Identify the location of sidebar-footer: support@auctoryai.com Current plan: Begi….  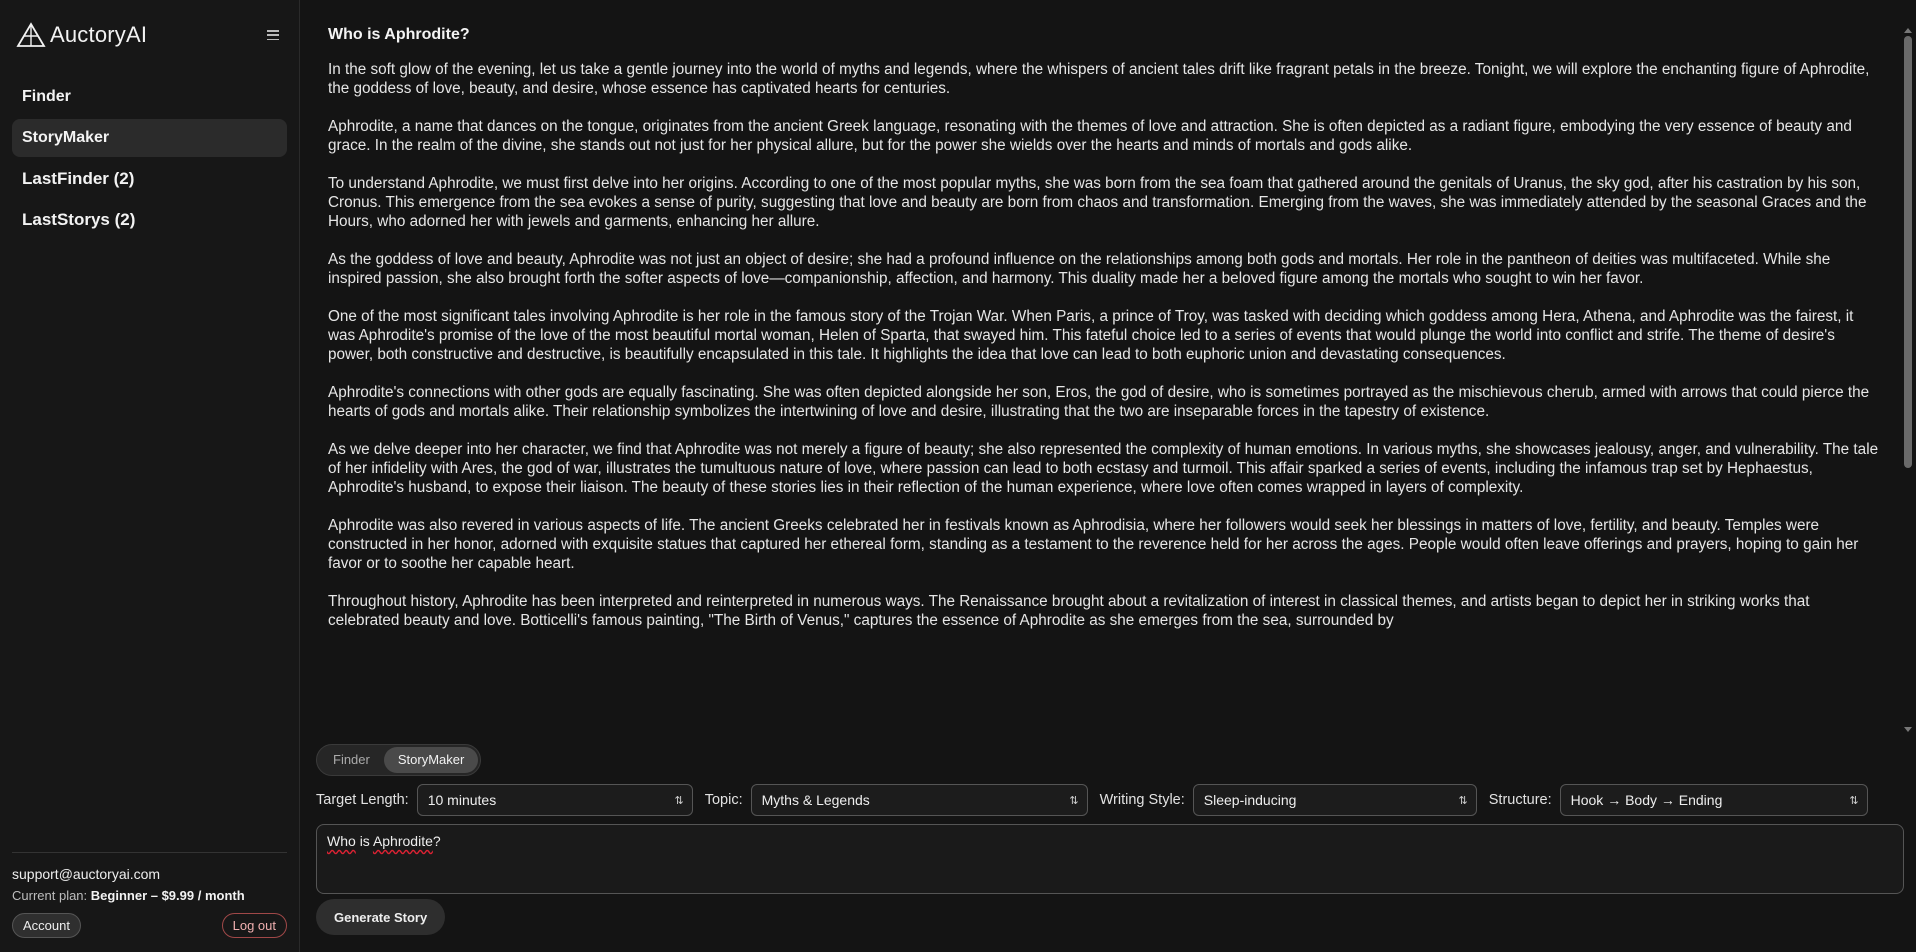
(149, 895).